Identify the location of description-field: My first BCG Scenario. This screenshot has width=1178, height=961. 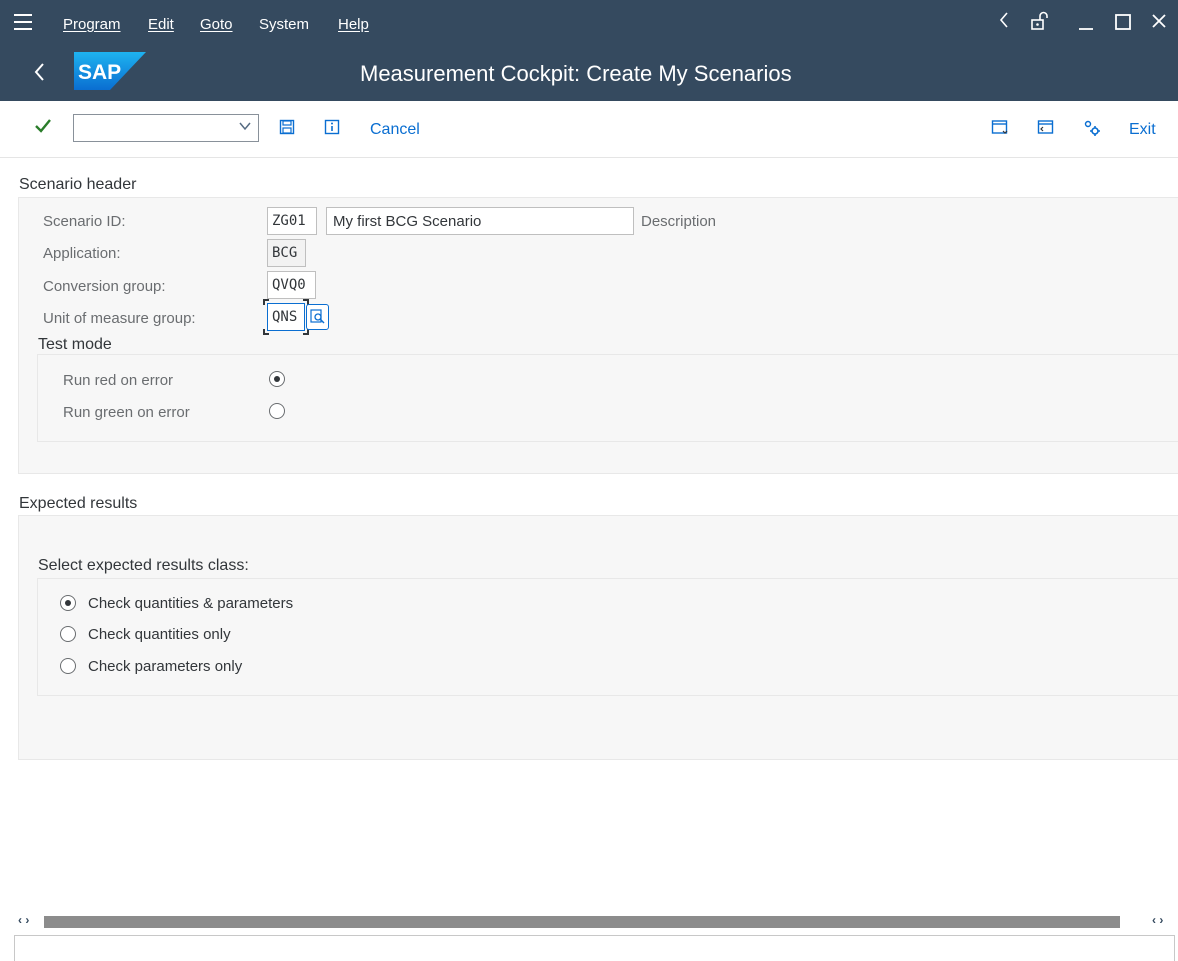
(480, 221).